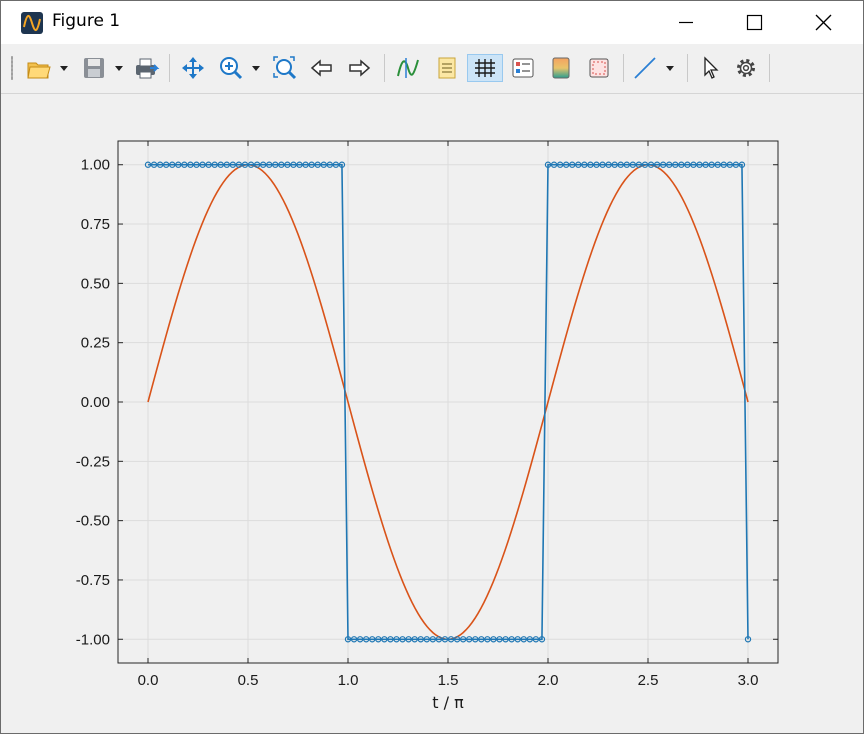  I want to click on y-tick-label: 0.25, so click(95, 343).